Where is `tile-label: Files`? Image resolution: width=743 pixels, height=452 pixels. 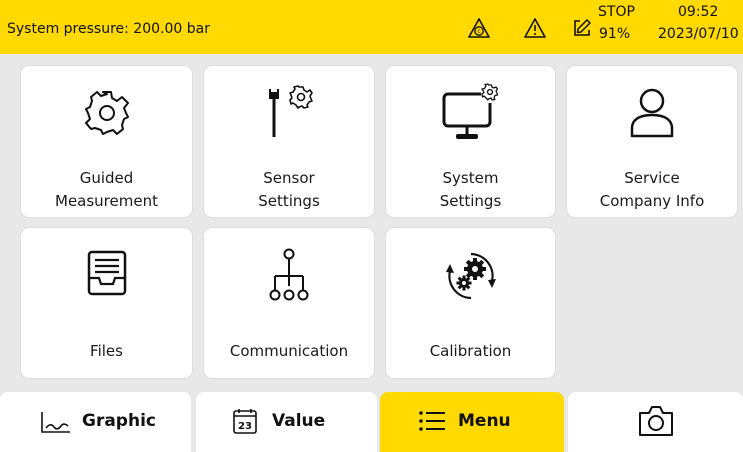 tile-label: Files is located at coordinates (106, 351).